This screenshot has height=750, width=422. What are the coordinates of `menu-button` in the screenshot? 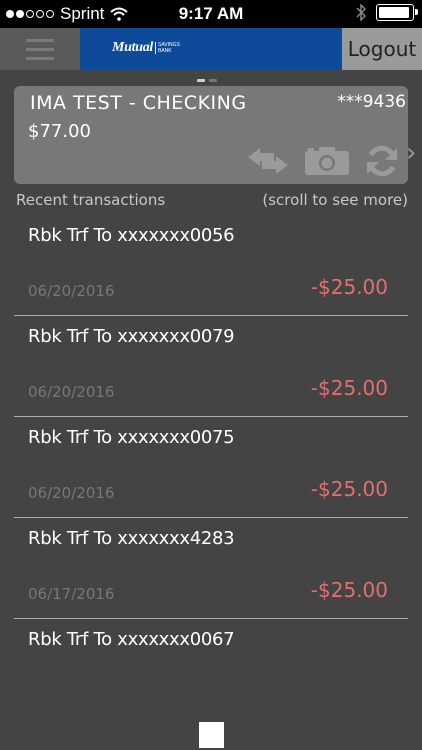 It's located at (40, 49).